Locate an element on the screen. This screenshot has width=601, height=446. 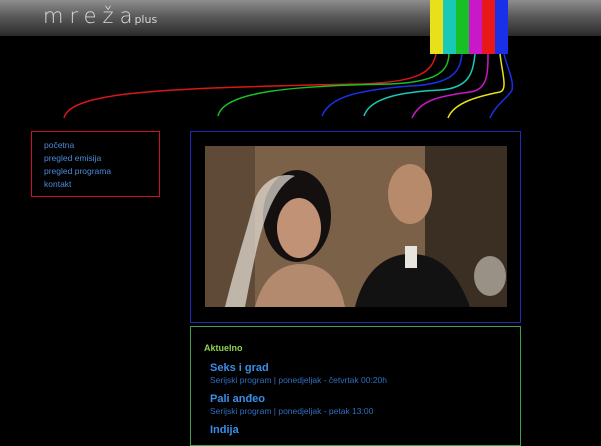
nav-item-shows: pregled emisija is located at coordinates (101, 158).